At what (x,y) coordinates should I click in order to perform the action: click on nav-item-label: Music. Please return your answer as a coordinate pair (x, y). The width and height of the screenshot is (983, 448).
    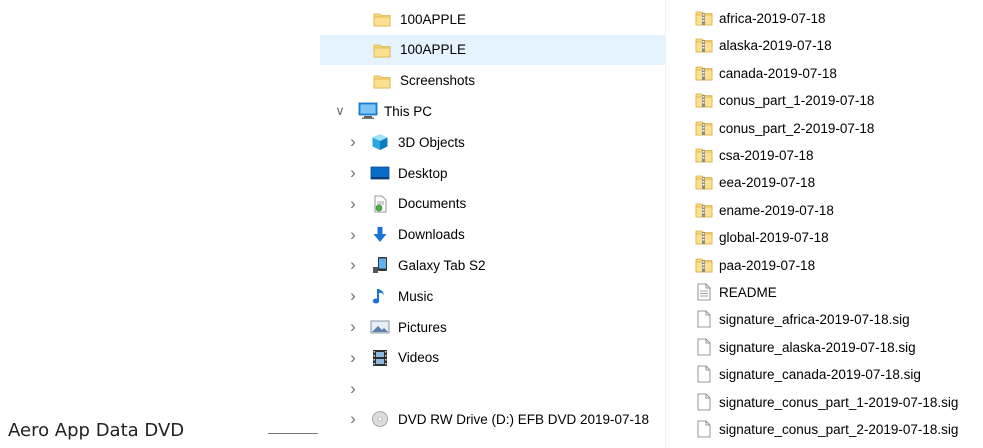
    Looking at the image, I should click on (416, 296).